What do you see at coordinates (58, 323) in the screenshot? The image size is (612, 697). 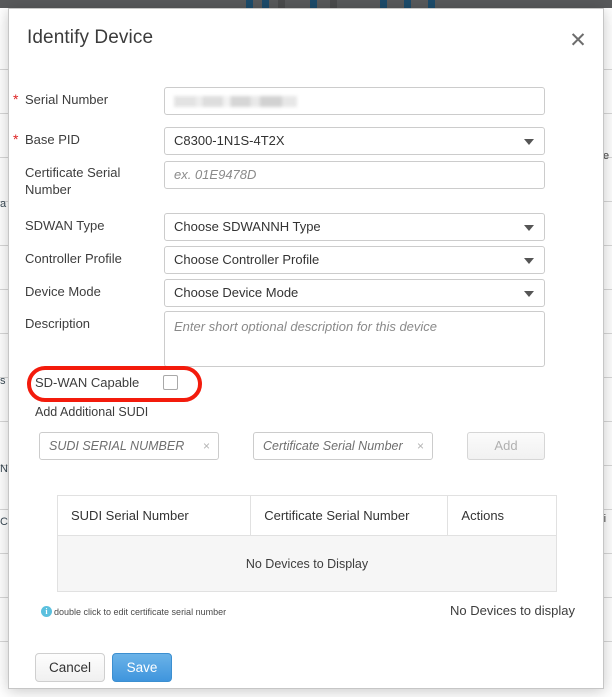 I see `label-description: Description` at bounding box center [58, 323].